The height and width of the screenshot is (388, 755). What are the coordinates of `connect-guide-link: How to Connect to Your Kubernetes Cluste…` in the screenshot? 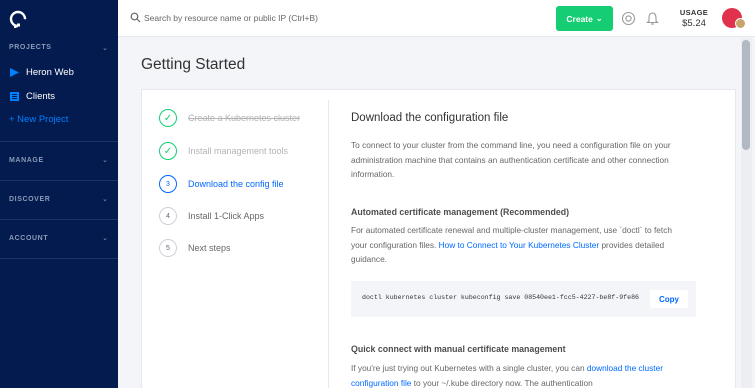 It's located at (519, 245).